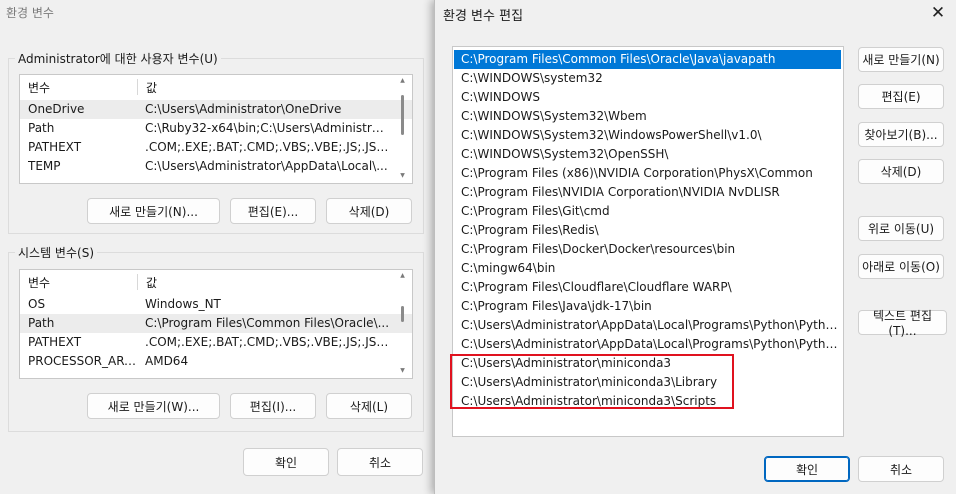 Image resolution: width=956 pixels, height=494 pixels. Describe the element at coordinates (118, 59) in the screenshot. I see `user-variables-legend: Administrator에 대한 사용자 변수(U)` at that location.